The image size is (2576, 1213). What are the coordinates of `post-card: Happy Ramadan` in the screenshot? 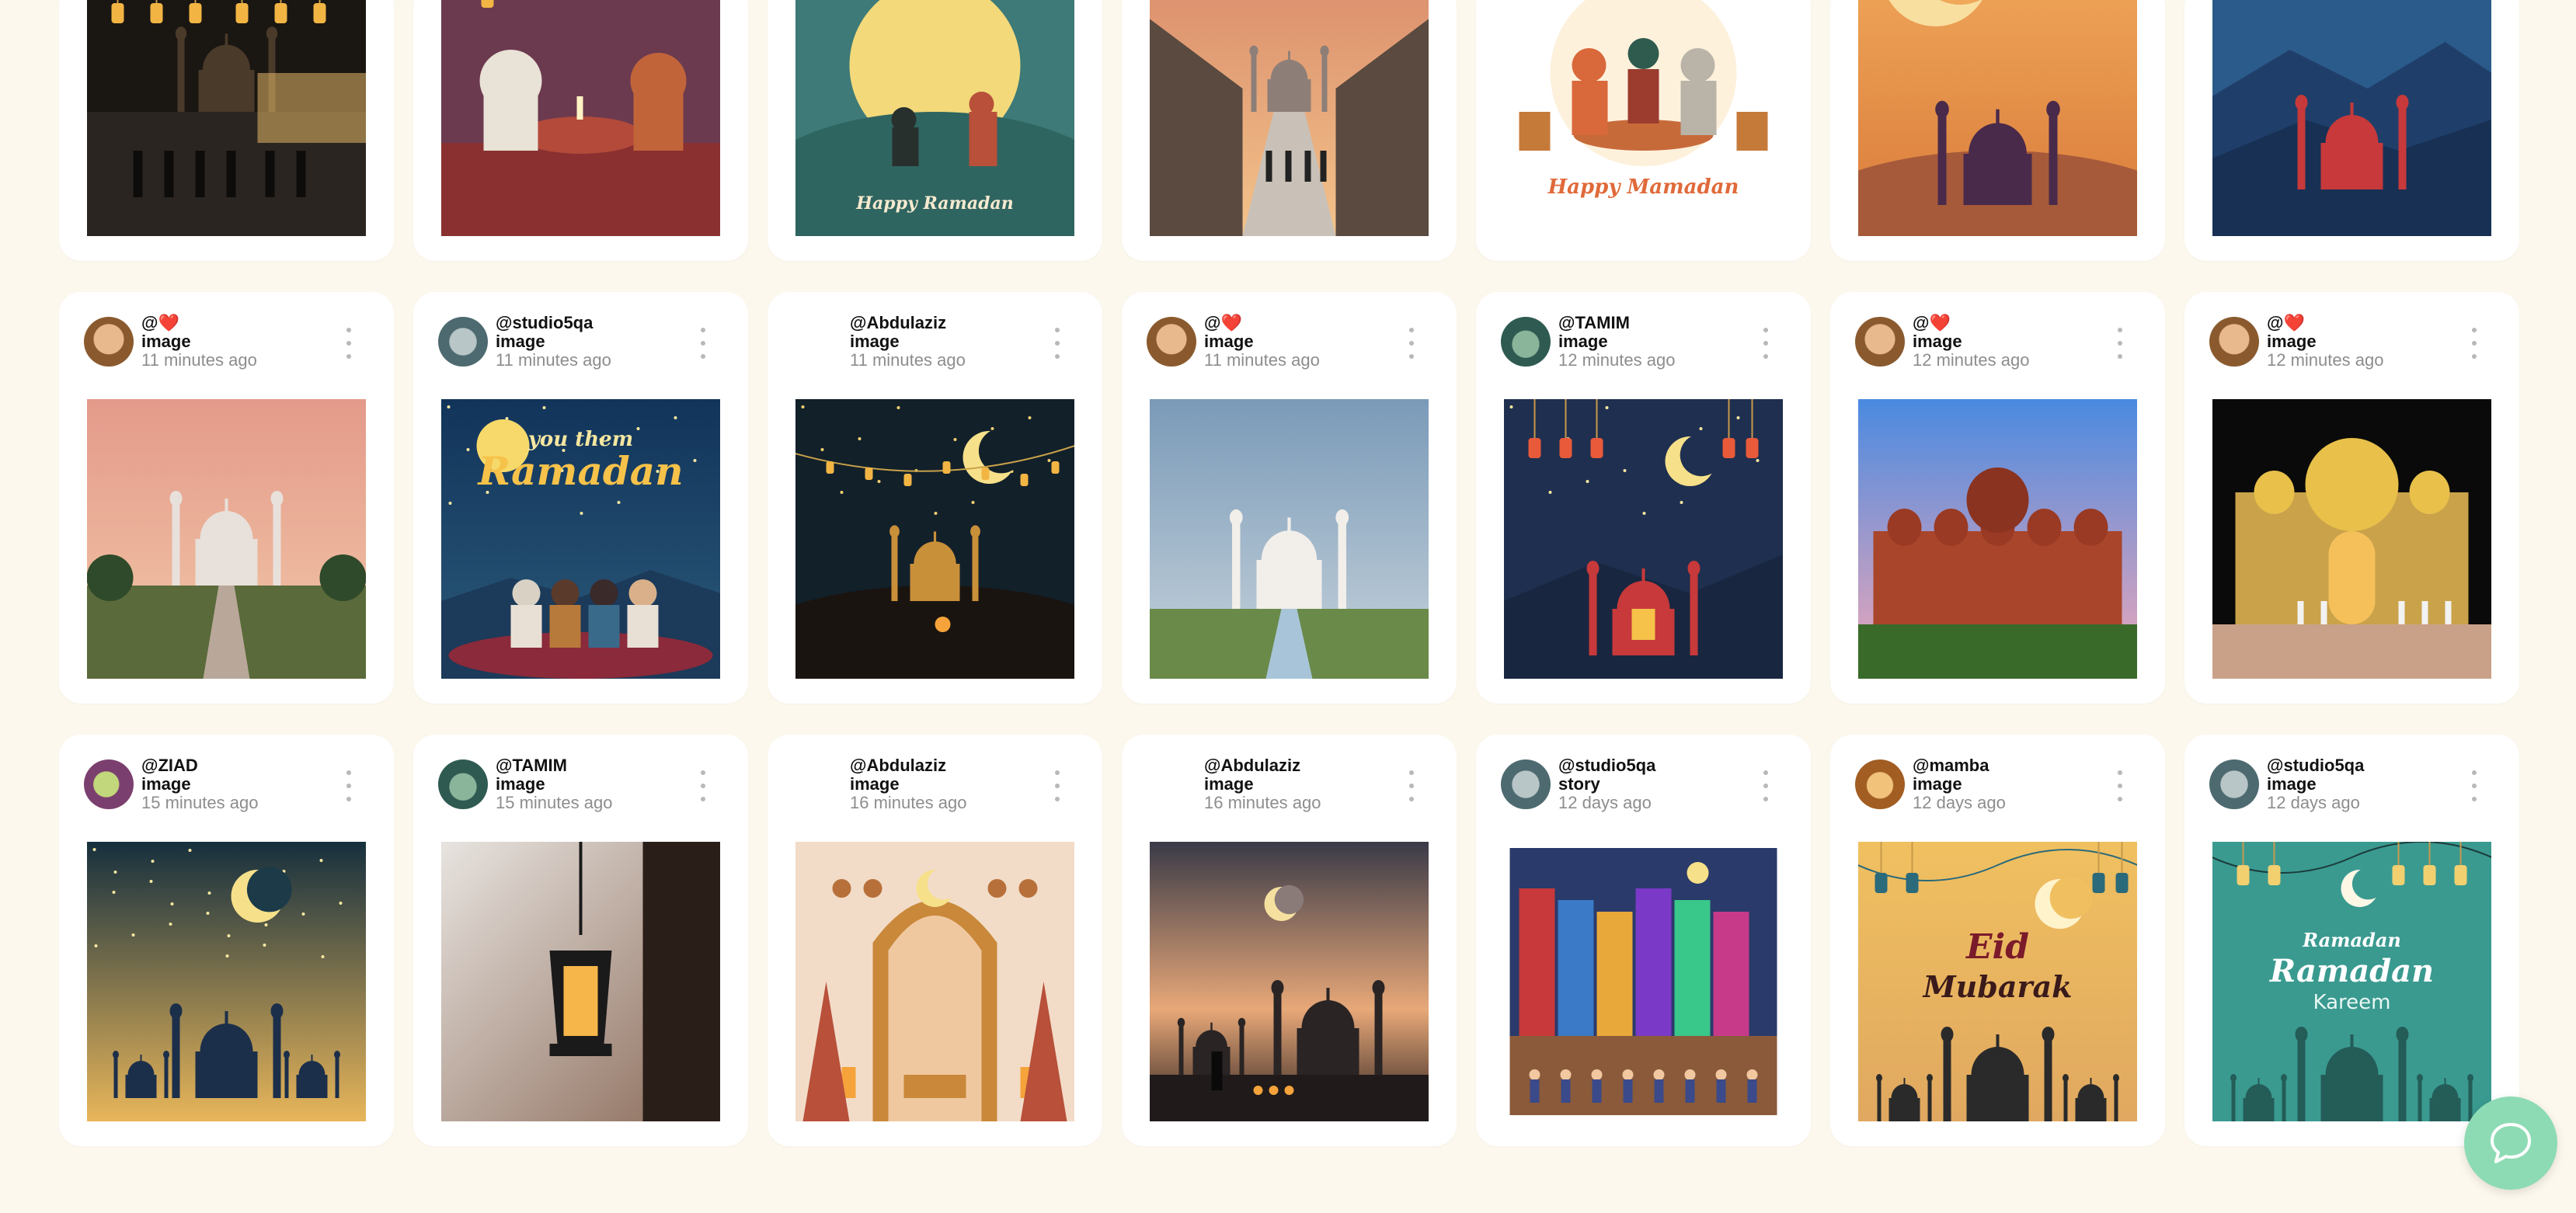 It's located at (935, 130).